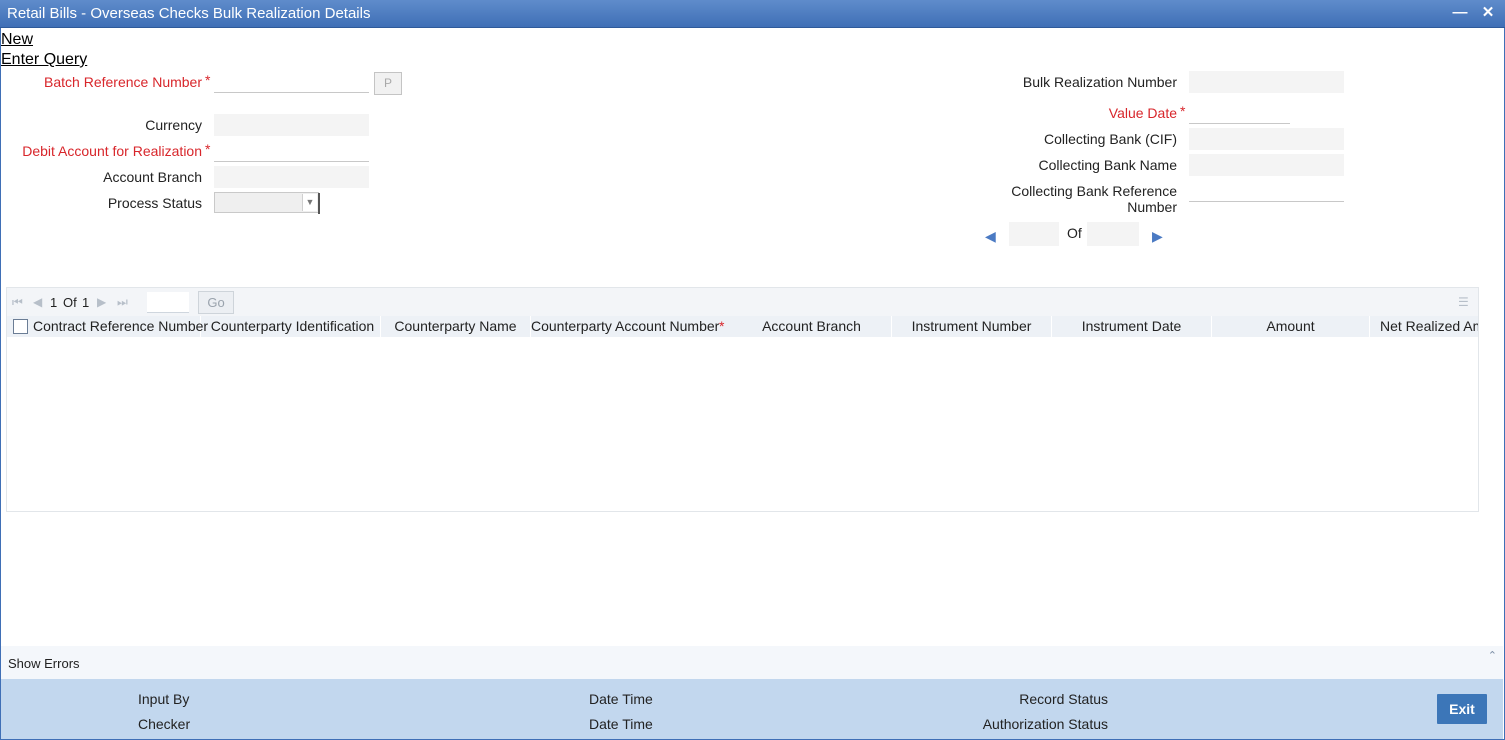 Image resolution: width=1505 pixels, height=740 pixels. What do you see at coordinates (990, 236) in the screenshot?
I see `previous-record-icon: ◀` at bounding box center [990, 236].